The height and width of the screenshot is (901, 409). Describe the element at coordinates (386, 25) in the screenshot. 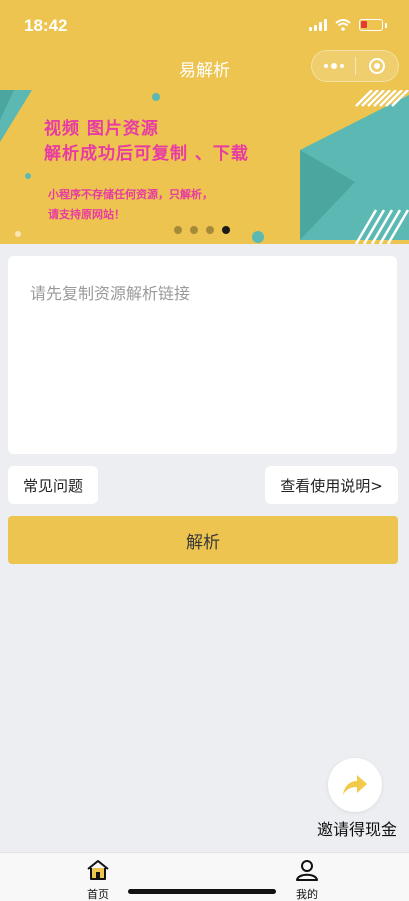

I see `battery-tip` at that location.